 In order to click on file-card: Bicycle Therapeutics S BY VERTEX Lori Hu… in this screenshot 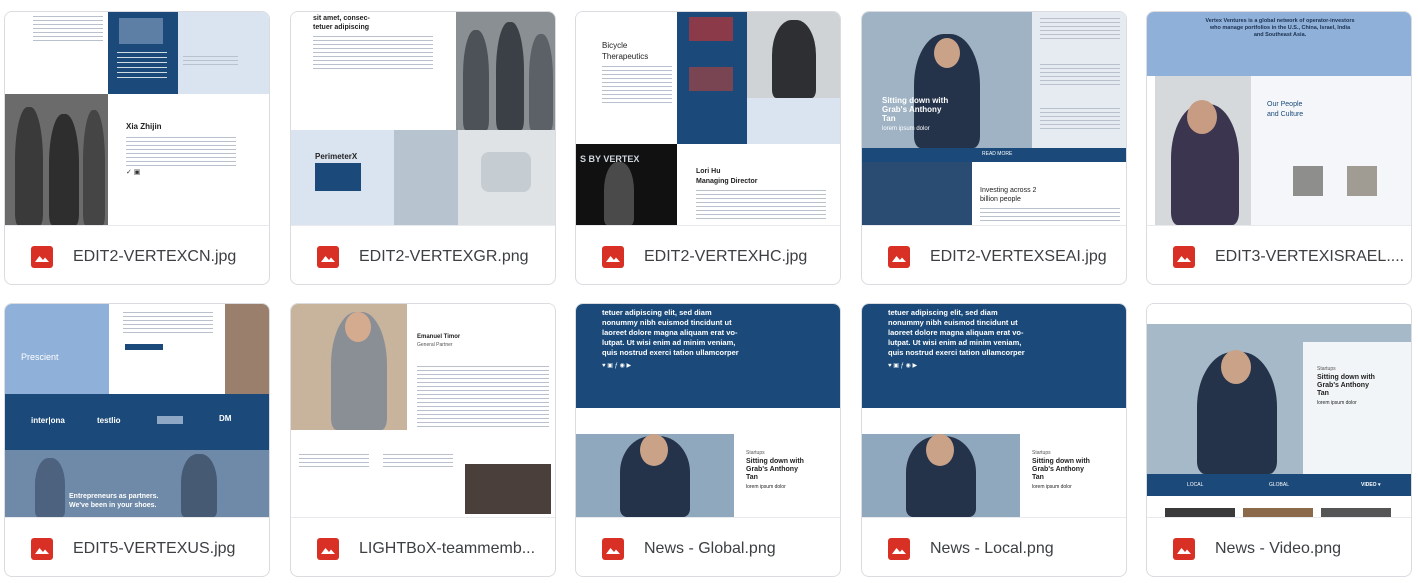, I will do `click(708, 148)`.